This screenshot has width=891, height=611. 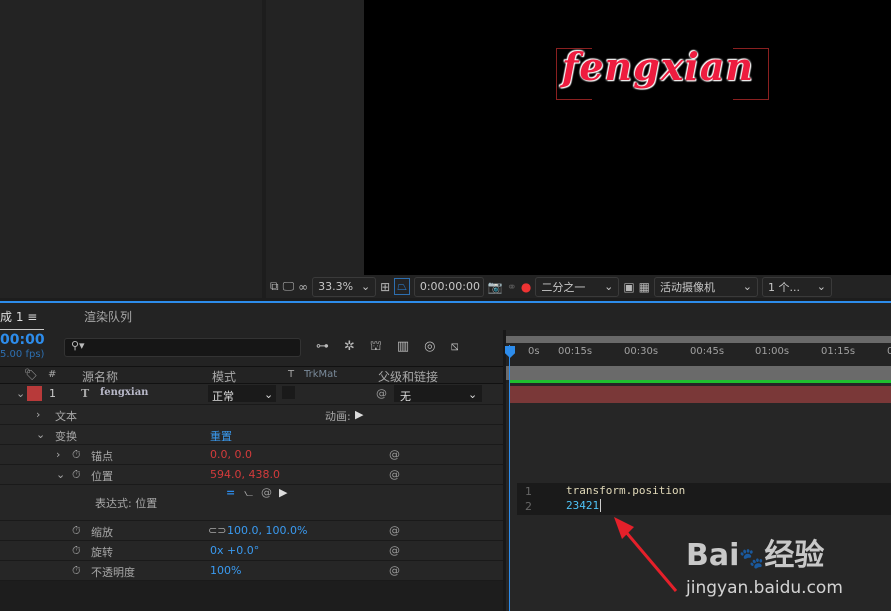 What do you see at coordinates (22, 319) in the screenshot?
I see `tab-composition: 成 1 ≡` at bounding box center [22, 319].